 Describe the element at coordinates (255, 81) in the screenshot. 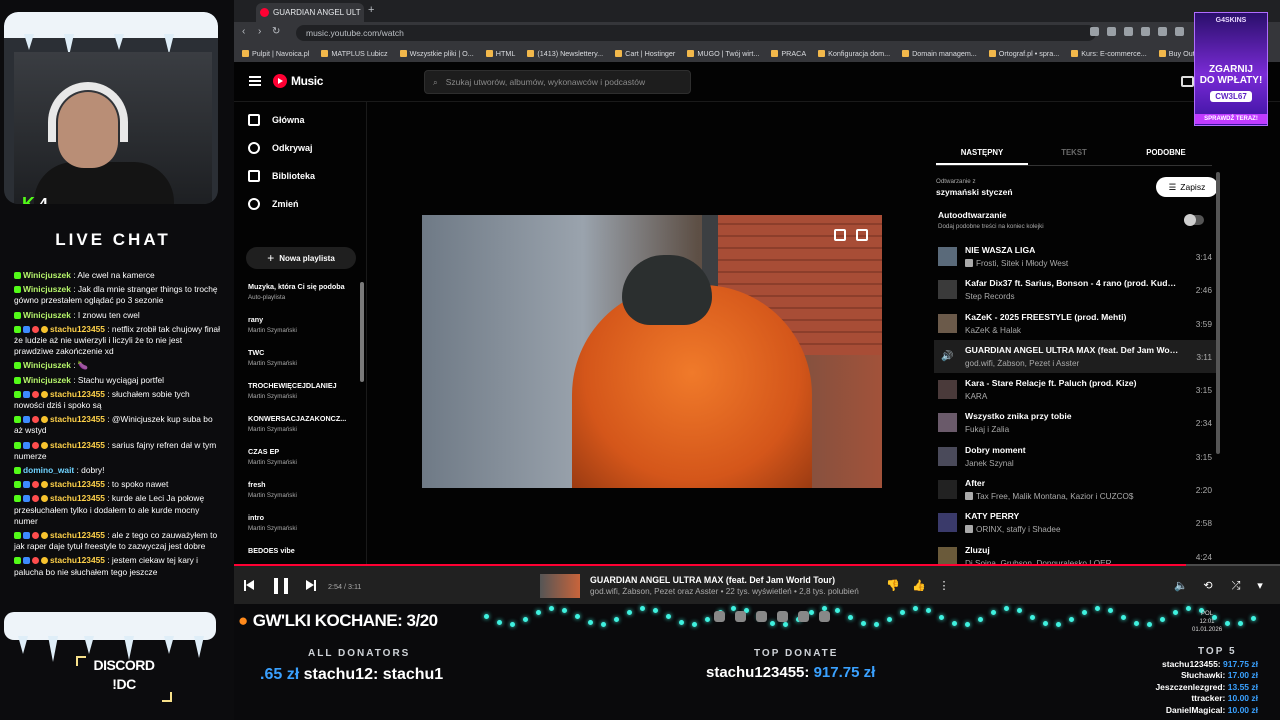

I see `menu-icon` at that location.